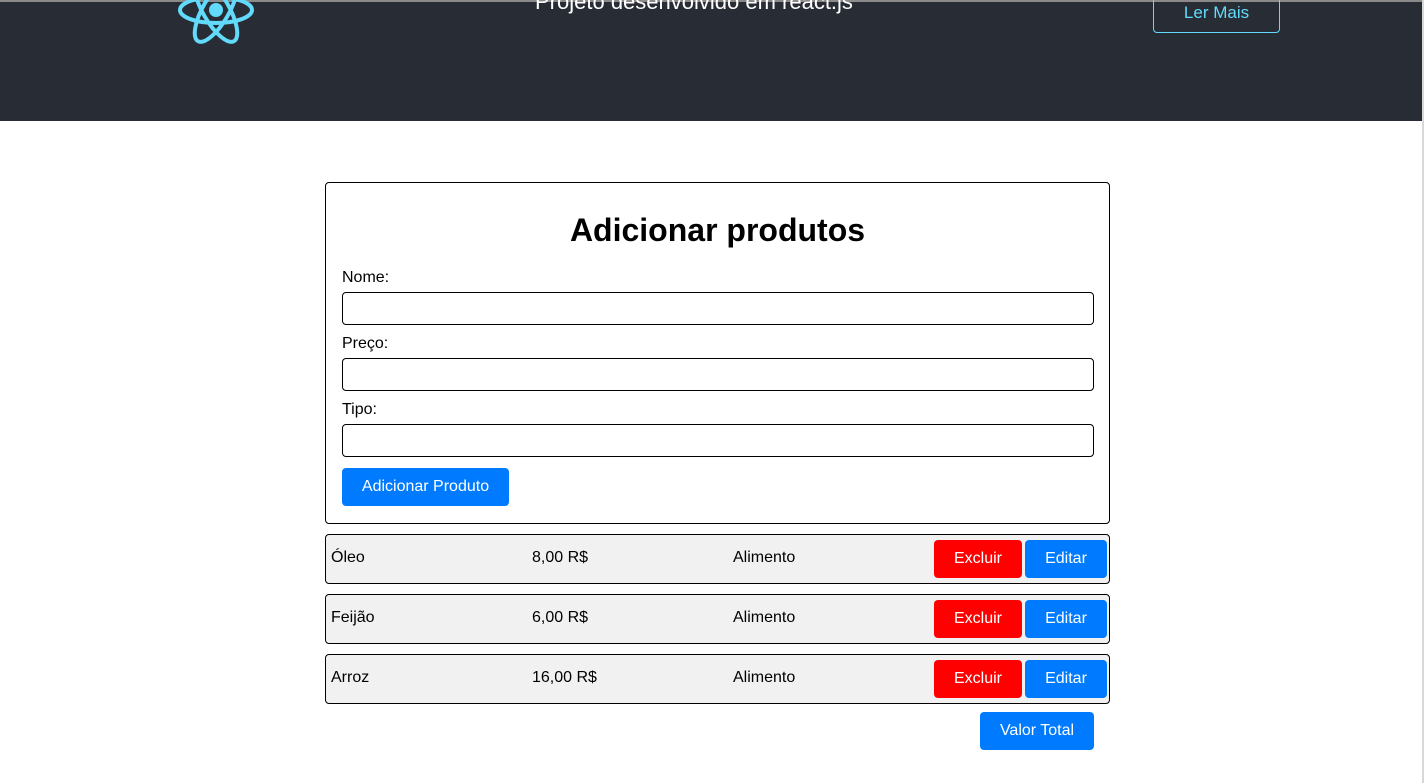 This screenshot has height=783, width=1424. Describe the element at coordinates (350, 677) in the screenshot. I see `product-name: Arroz` at that location.